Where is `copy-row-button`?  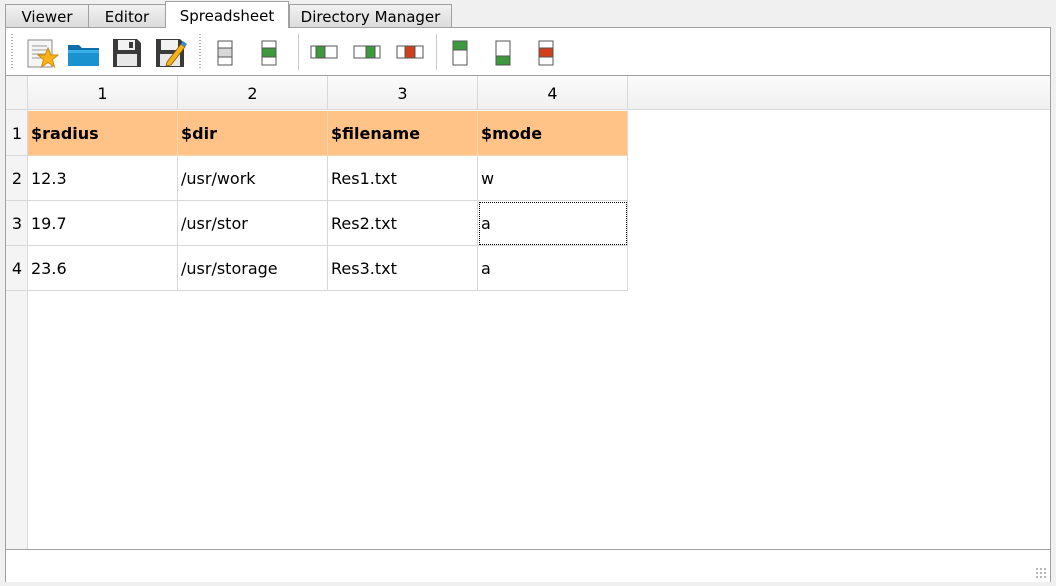 copy-row-button is located at coordinates (459, 53).